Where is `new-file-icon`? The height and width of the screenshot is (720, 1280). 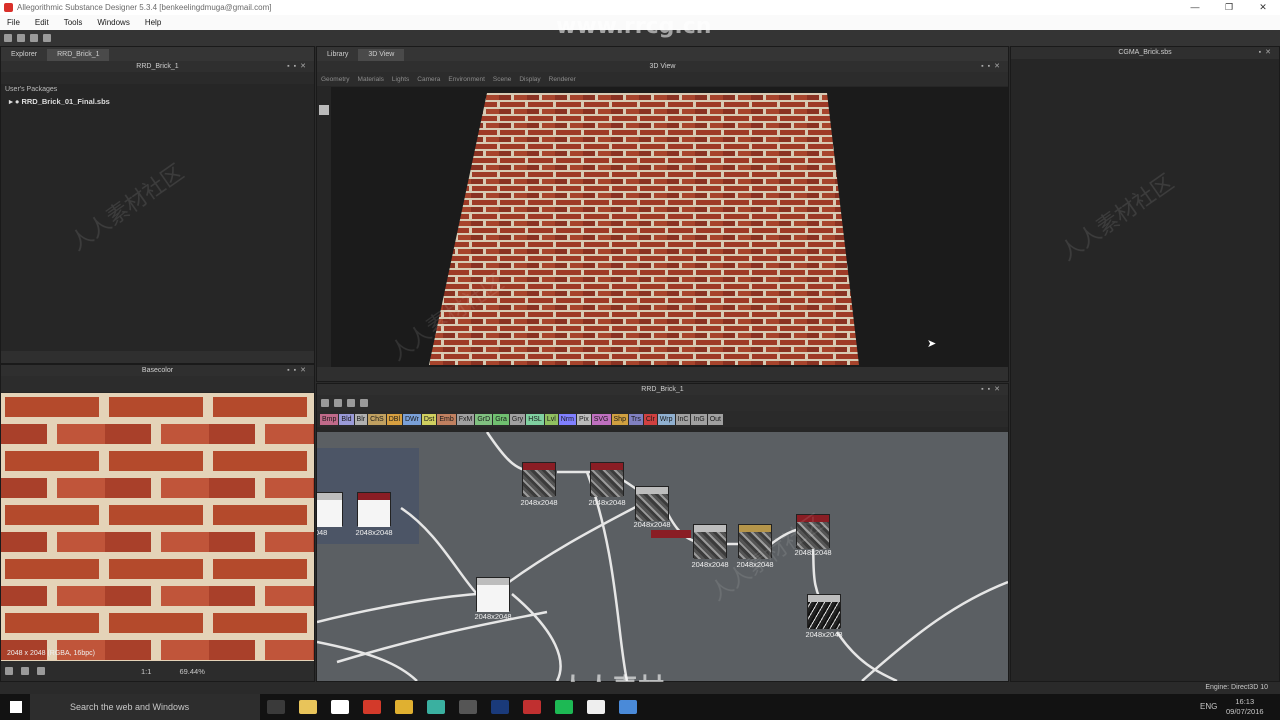 new-file-icon is located at coordinates (8, 38).